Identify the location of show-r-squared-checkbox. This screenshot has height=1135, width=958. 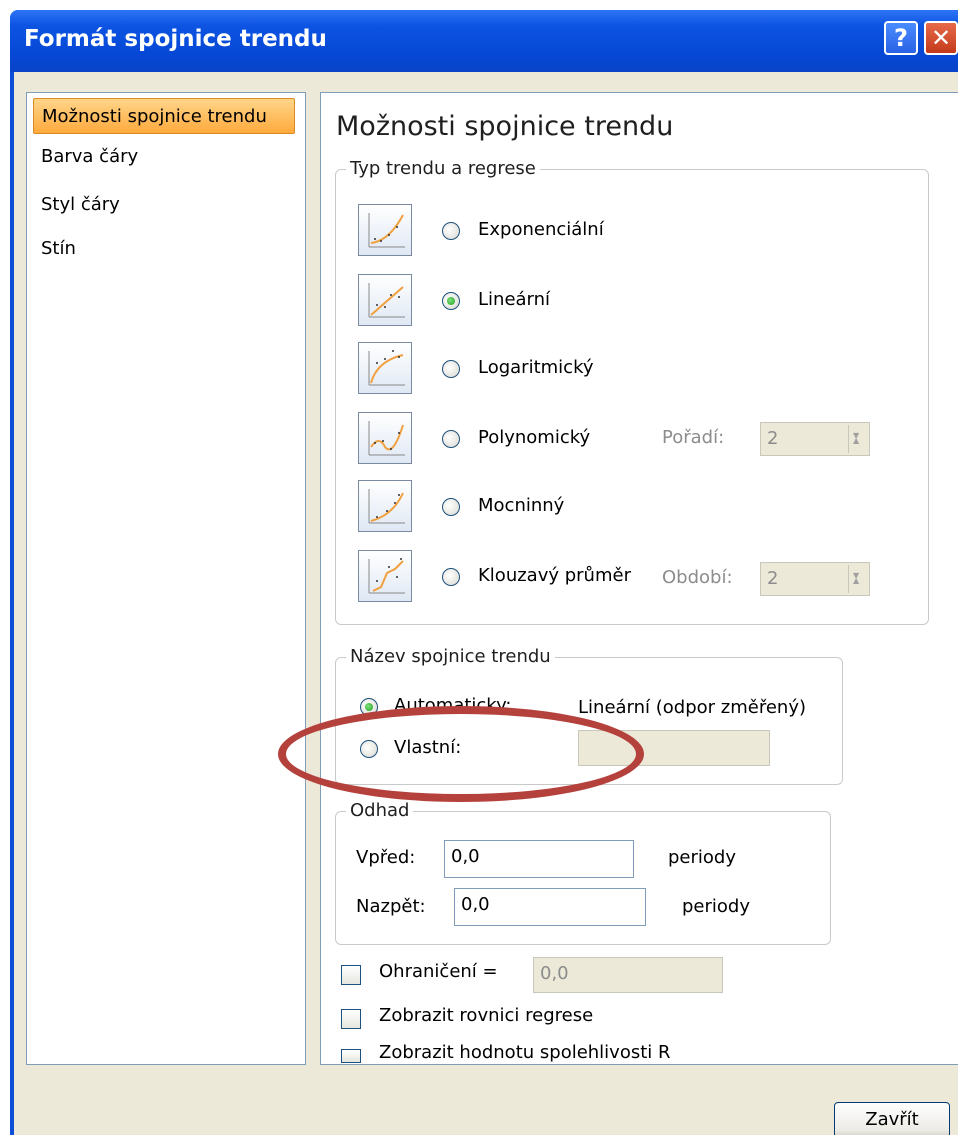
(351, 1056).